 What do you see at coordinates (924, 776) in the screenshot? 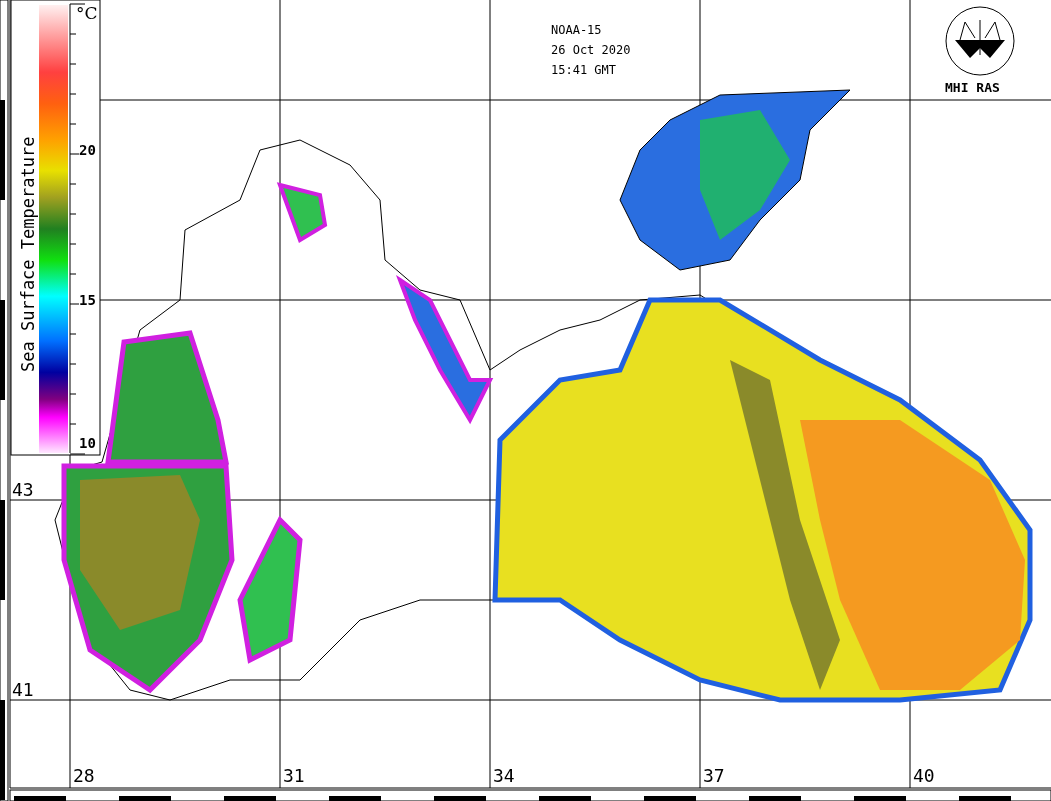
I see `longitude-label: 40` at bounding box center [924, 776].